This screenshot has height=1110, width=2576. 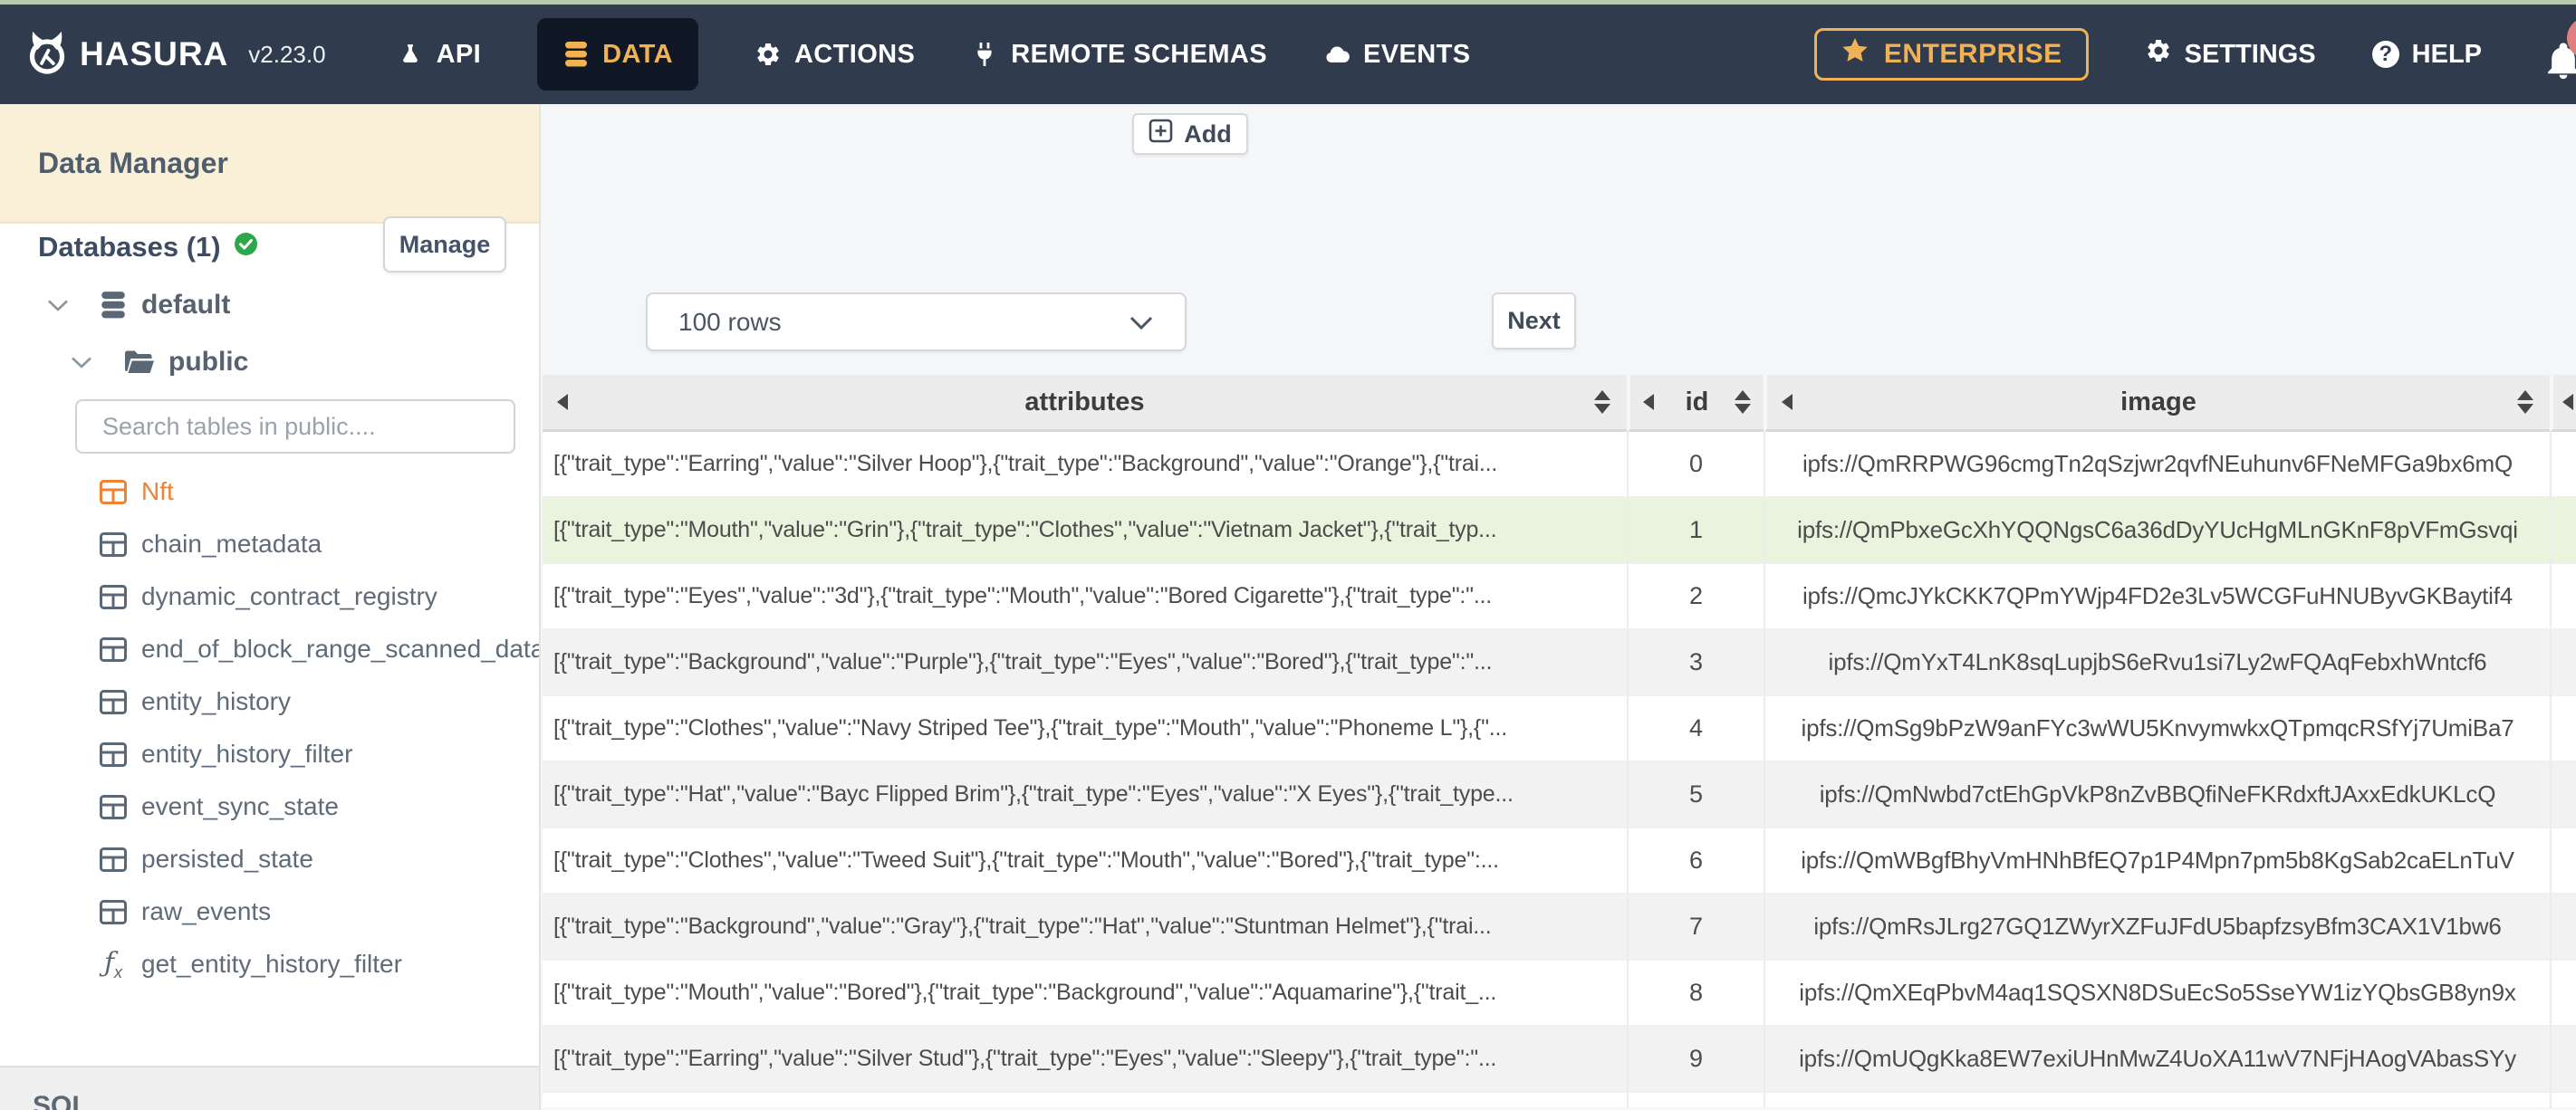 I want to click on column-header-attributes: attributes, so click(x=1085, y=403).